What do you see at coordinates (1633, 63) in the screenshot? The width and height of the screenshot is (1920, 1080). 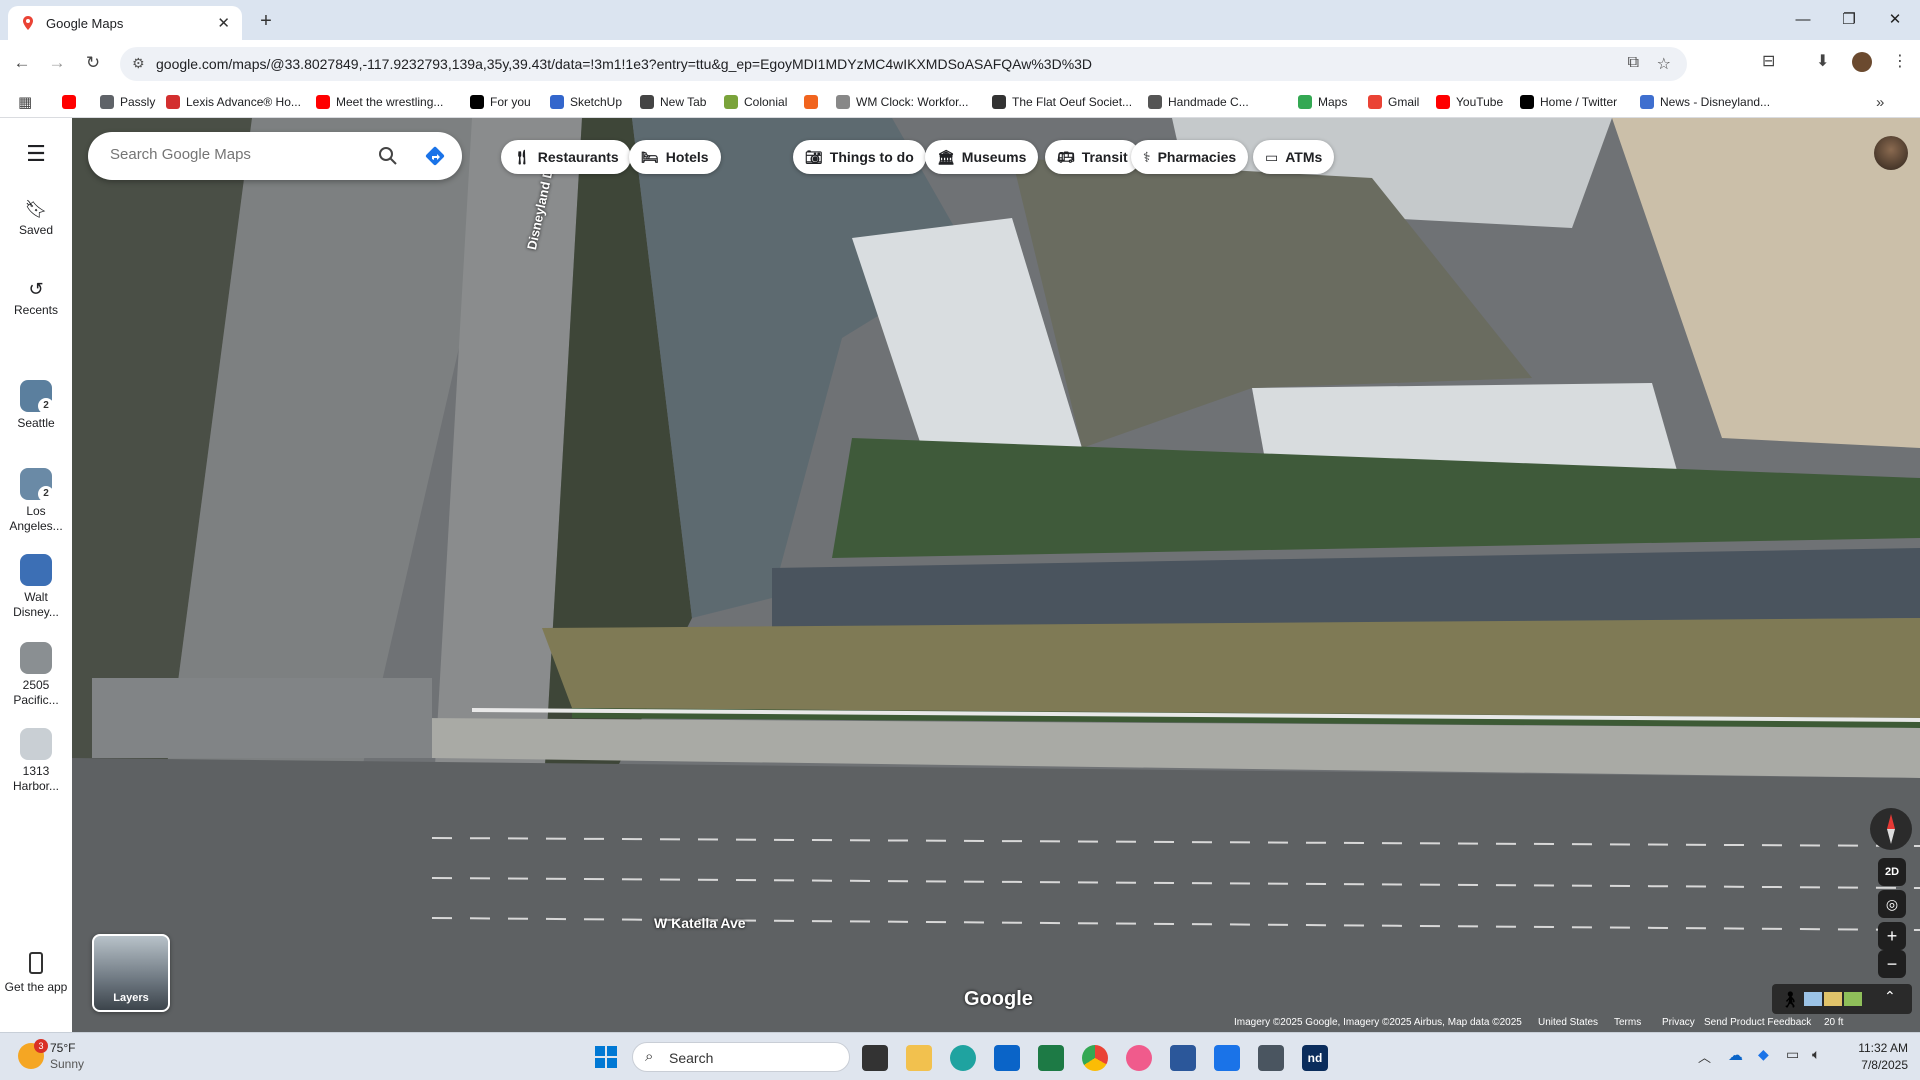 I see `install-app-icon: ⧉` at bounding box center [1633, 63].